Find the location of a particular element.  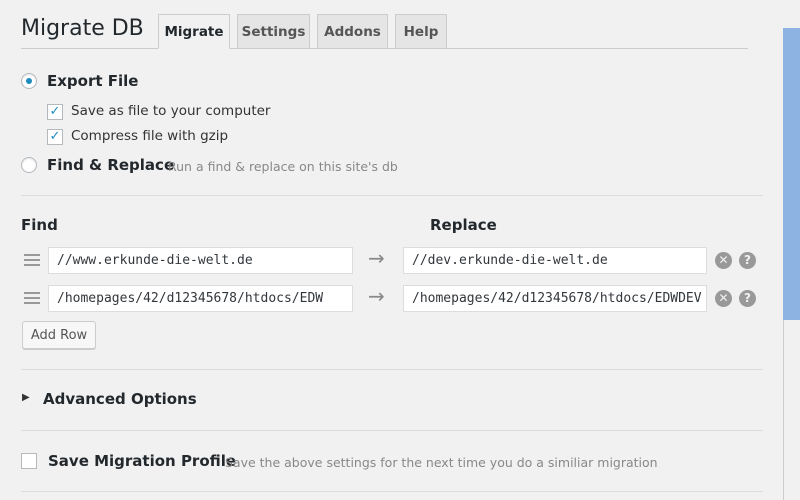

scrollbar-thumb is located at coordinates (791, 174).